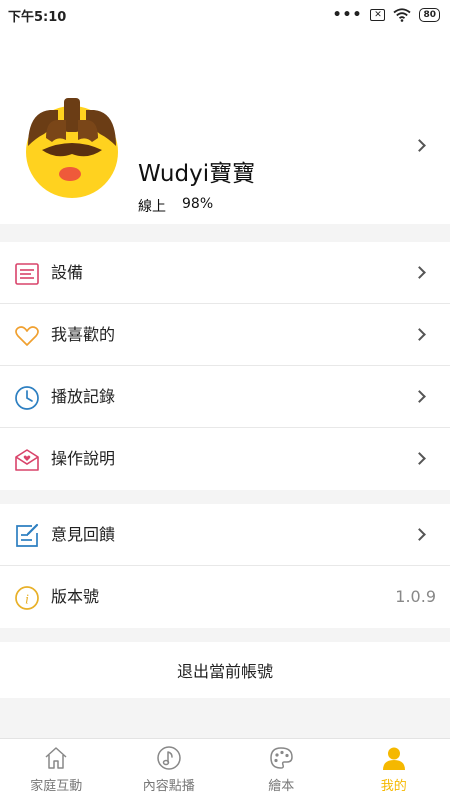  What do you see at coordinates (37, 17) in the screenshot?
I see `status-time: 下午5:10` at bounding box center [37, 17].